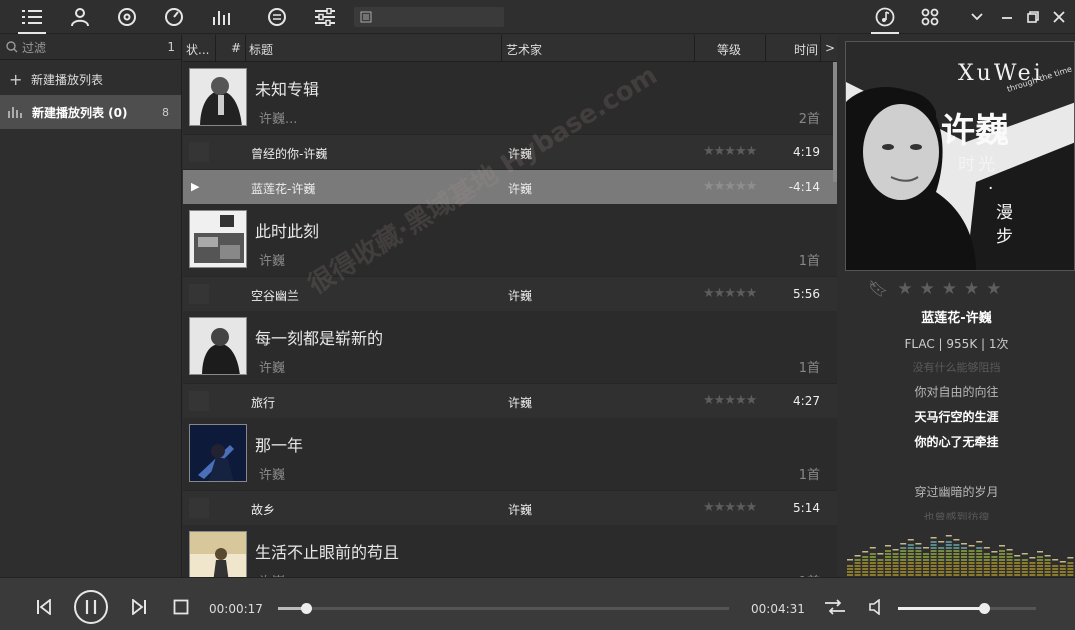 Image resolution: width=1075 pixels, height=630 pixels. What do you see at coordinates (524, 49) in the screenshot?
I see `col-artist: 艺术家` at bounding box center [524, 49].